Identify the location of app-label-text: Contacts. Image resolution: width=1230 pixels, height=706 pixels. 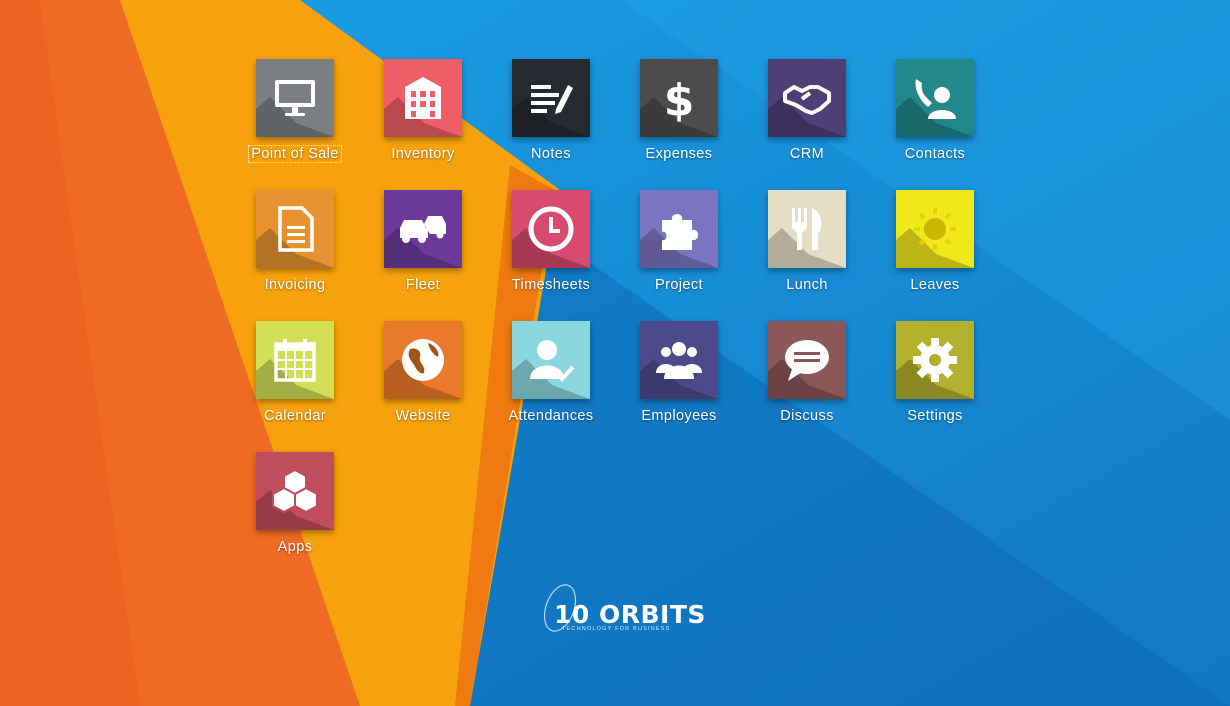
(935, 154).